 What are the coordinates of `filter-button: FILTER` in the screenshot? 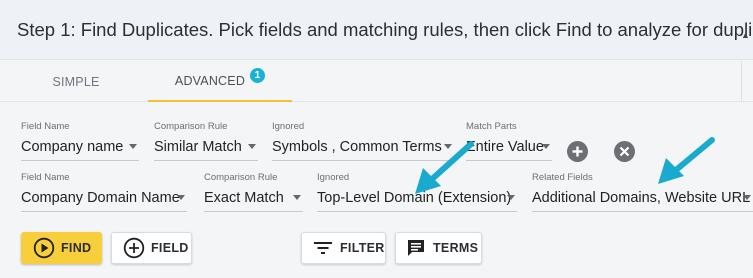 It's located at (343, 248).